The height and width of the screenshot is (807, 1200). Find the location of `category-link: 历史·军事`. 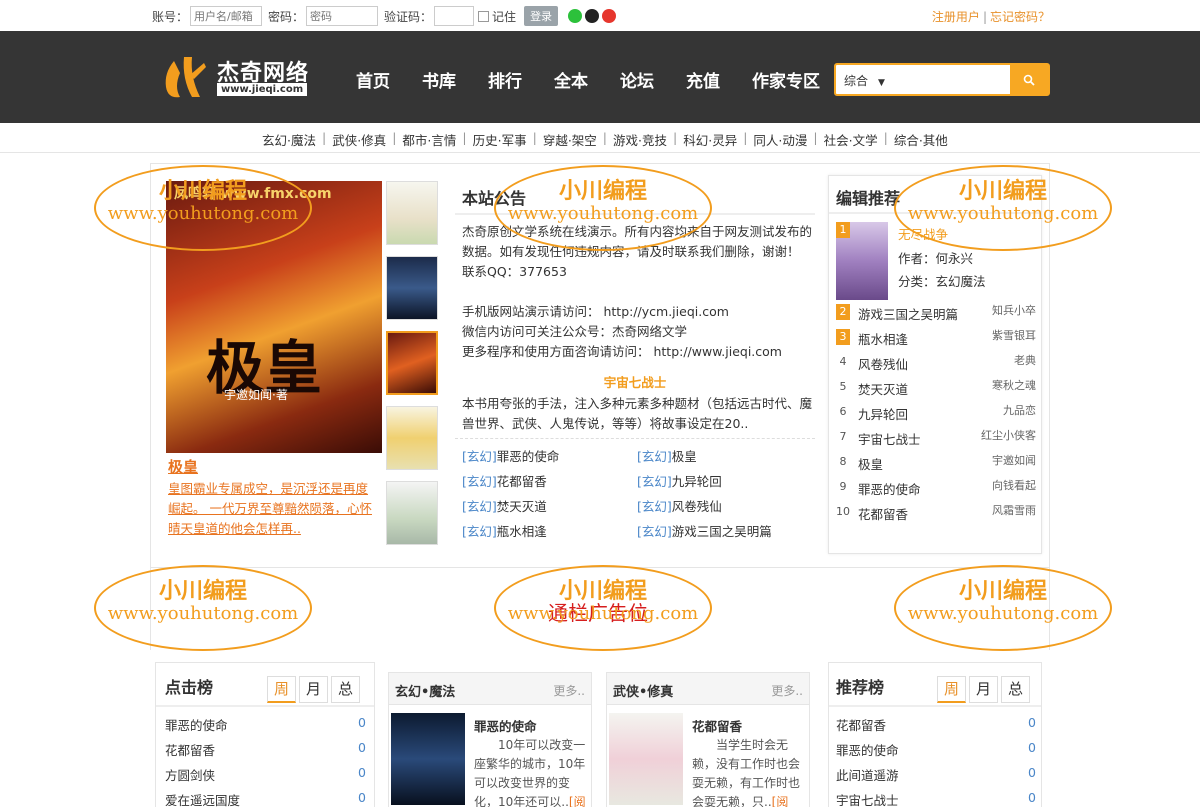

category-link: 历史·军事 is located at coordinates (500, 139).